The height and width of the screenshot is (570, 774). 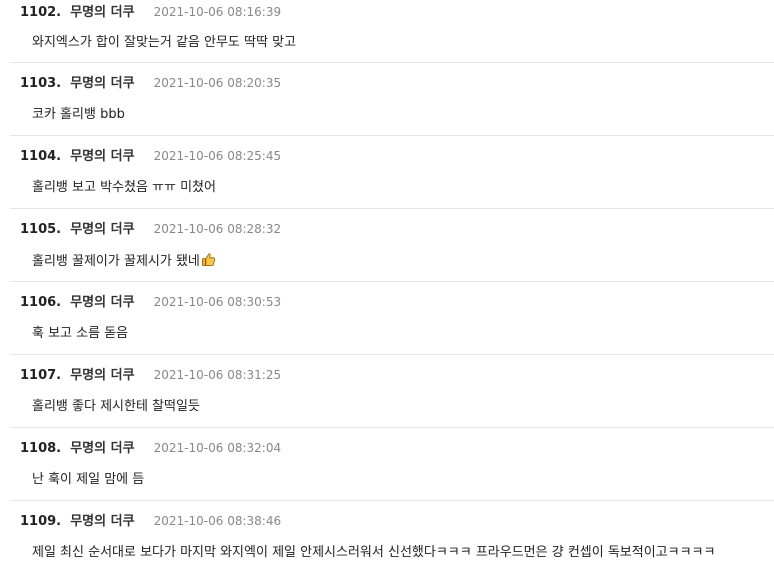 I want to click on comment-header: 1105. 무명의 더쿠 2021-10-06 08:28:32, so click(x=150, y=228).